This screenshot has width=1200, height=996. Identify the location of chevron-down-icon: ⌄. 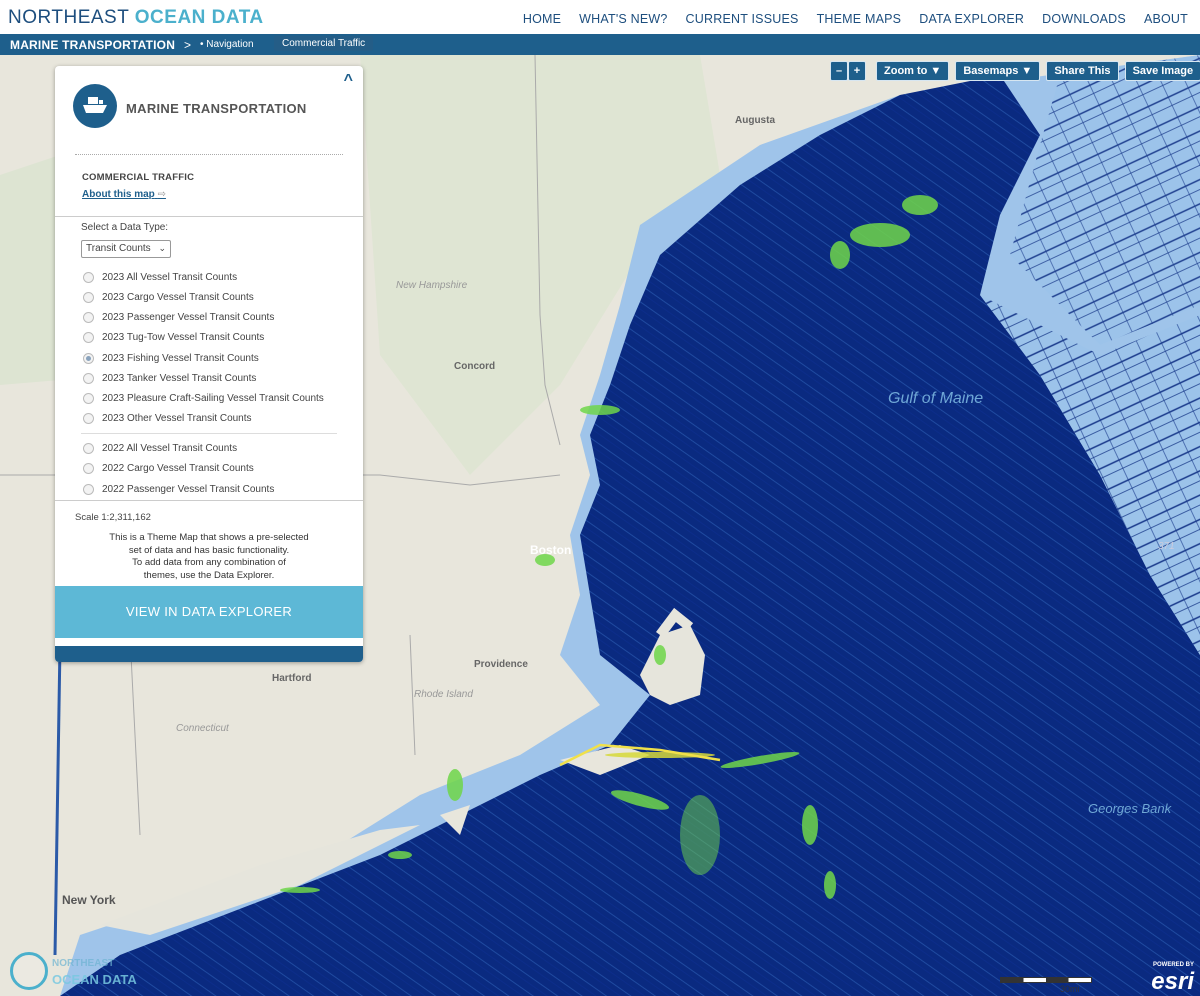
(162, 248).